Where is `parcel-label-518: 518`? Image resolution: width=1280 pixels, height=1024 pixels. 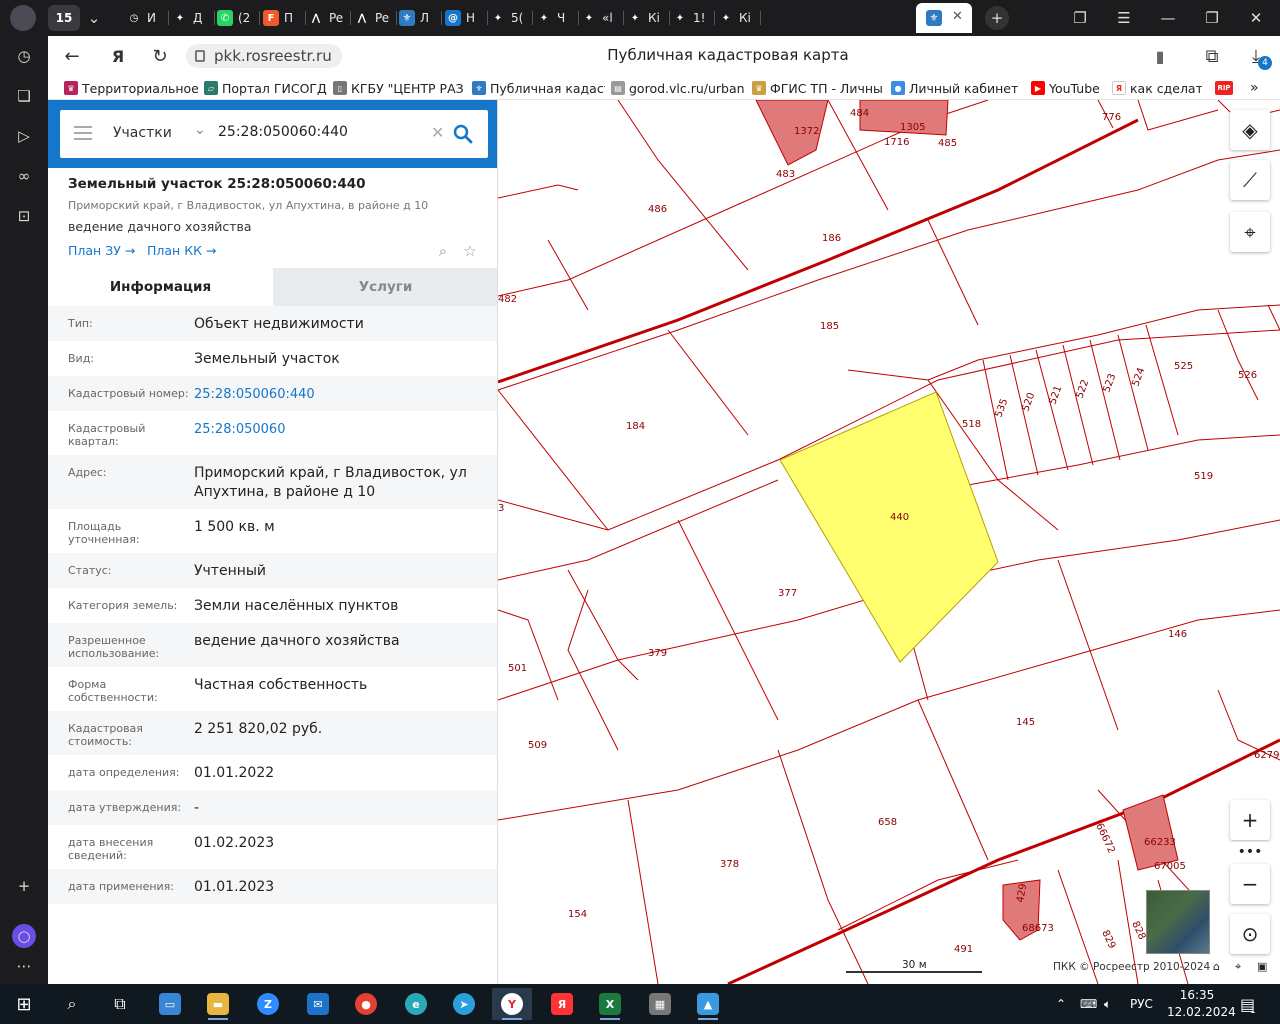
parcel-label-518: 518 is located at coordinates (971, 424).